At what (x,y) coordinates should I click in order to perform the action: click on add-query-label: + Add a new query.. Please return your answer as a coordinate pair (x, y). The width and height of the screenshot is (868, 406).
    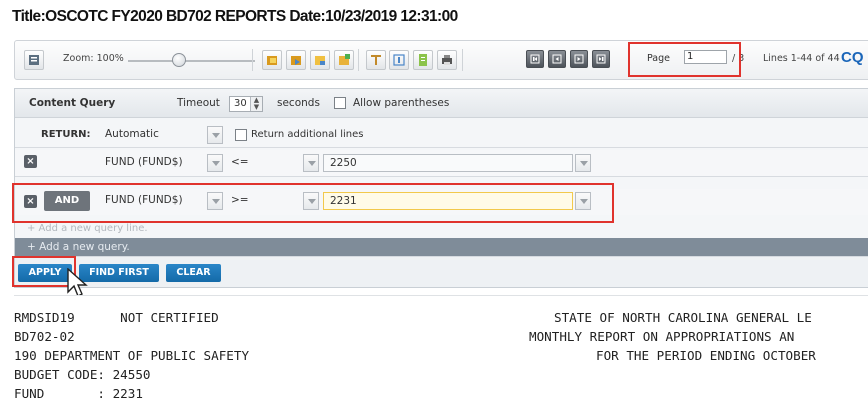
    Looking at the image, I should click on (78, 247).